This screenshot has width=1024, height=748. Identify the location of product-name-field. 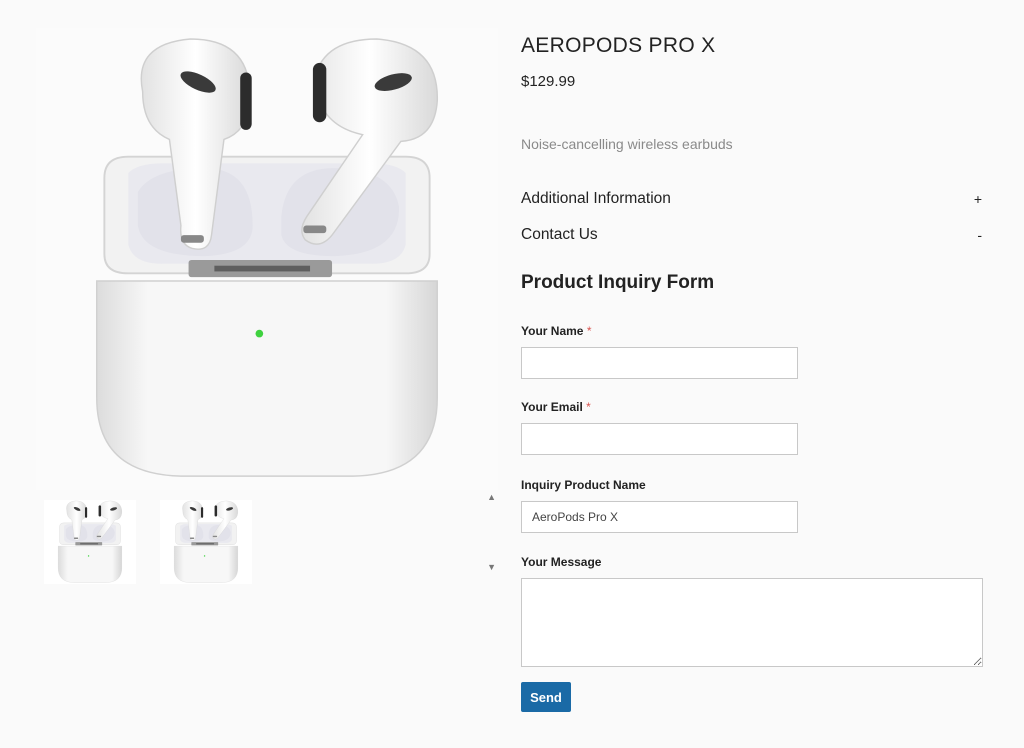
(659, 517).